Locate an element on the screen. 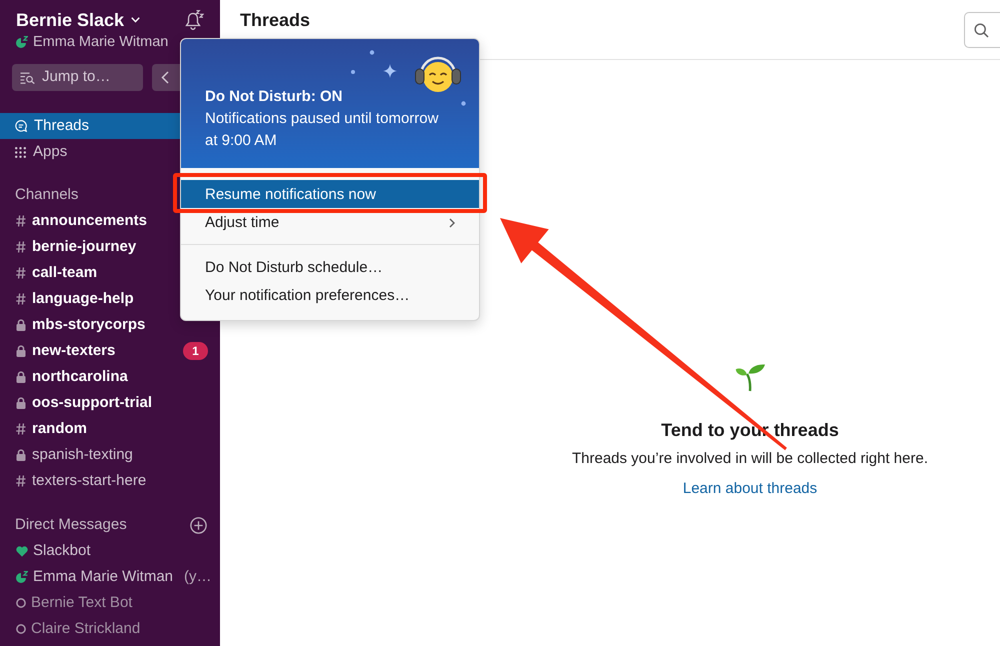 This screenshot has width=1000, height=646. add-icon is located at coordinates (198, 525).